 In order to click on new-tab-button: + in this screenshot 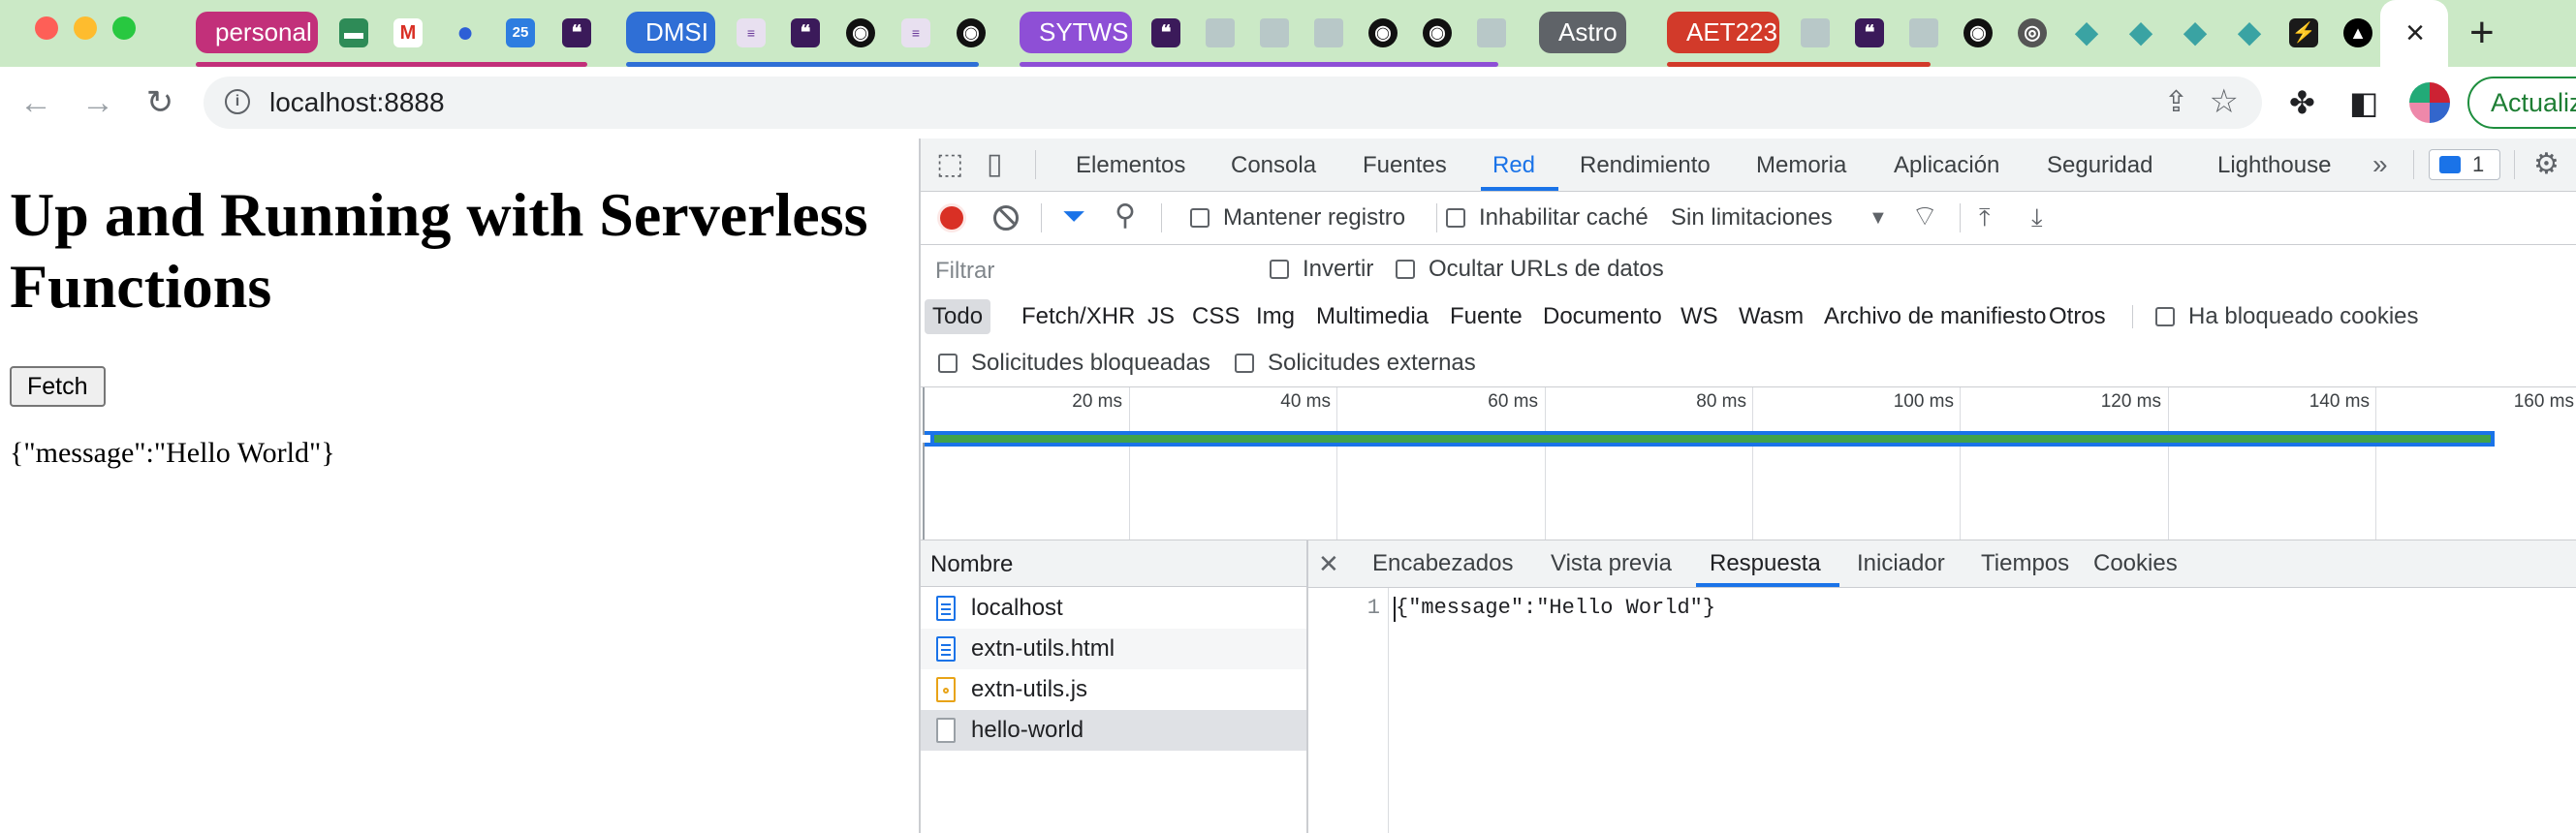, I will do `click(2482, 33)`.